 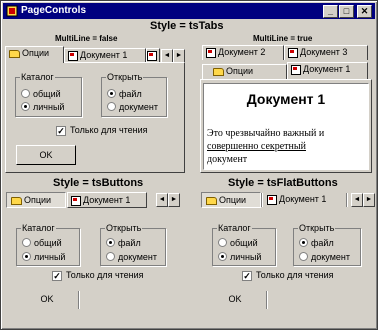 I want to click on flat-tab-document-1: Документ 1, so click(x=304, y=200).